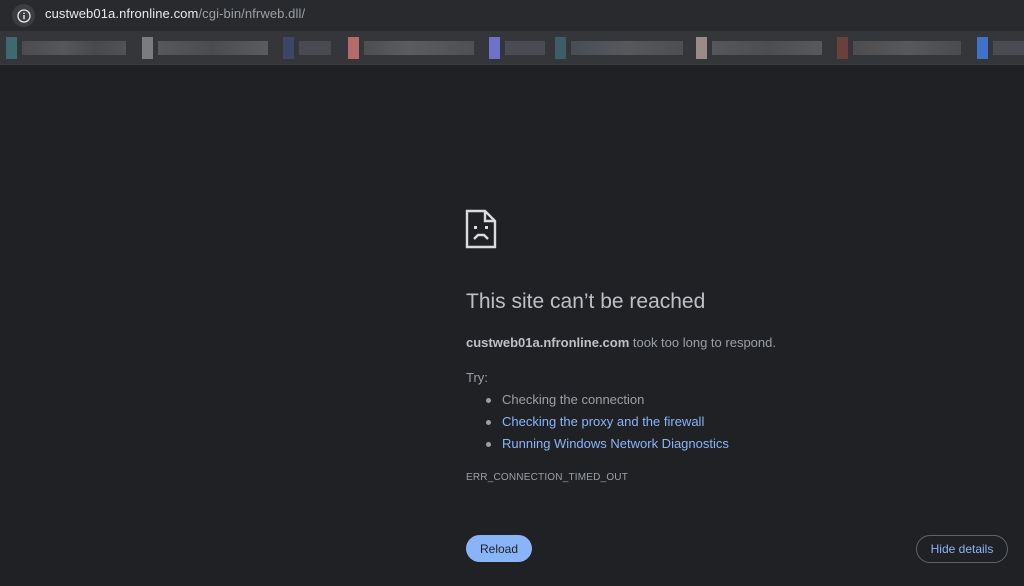 Image resolution: width=1024 pixels, height=586 pixels. What do you see at coordinates (548, 342) in the screenshot?
I see `error-host: custweb01a.nfronline.com` at bounding box center [548, 342].